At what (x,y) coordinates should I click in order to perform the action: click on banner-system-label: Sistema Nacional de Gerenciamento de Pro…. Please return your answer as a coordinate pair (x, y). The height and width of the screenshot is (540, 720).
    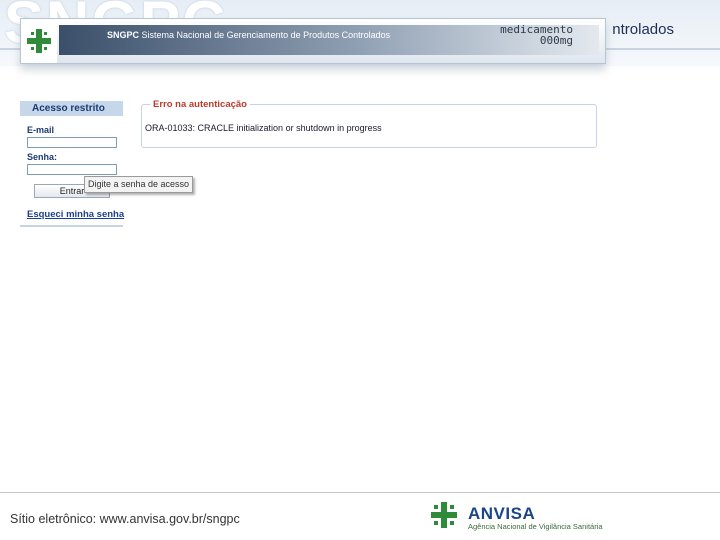
    Looking at the image, I should click on (266, 35).